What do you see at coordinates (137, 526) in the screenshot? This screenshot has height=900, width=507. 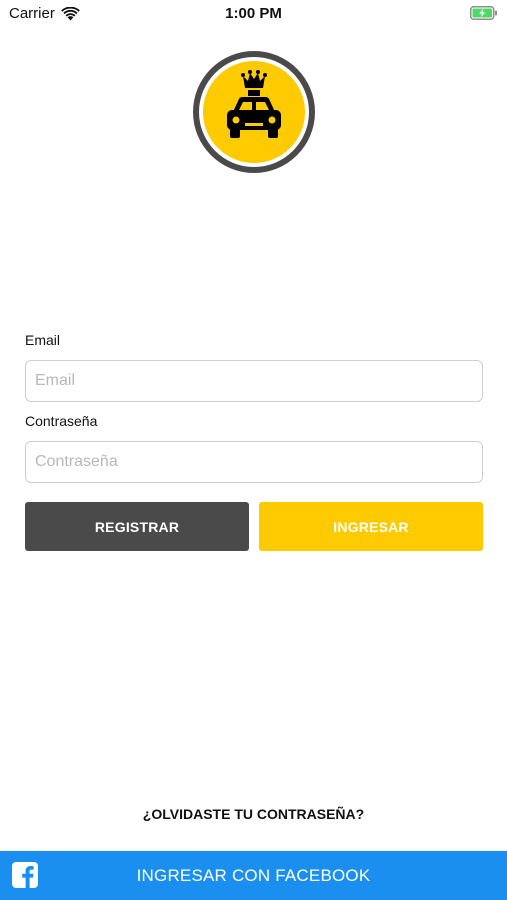 I see `register-button: REGISTRAR` at bounding box center [137, 526].